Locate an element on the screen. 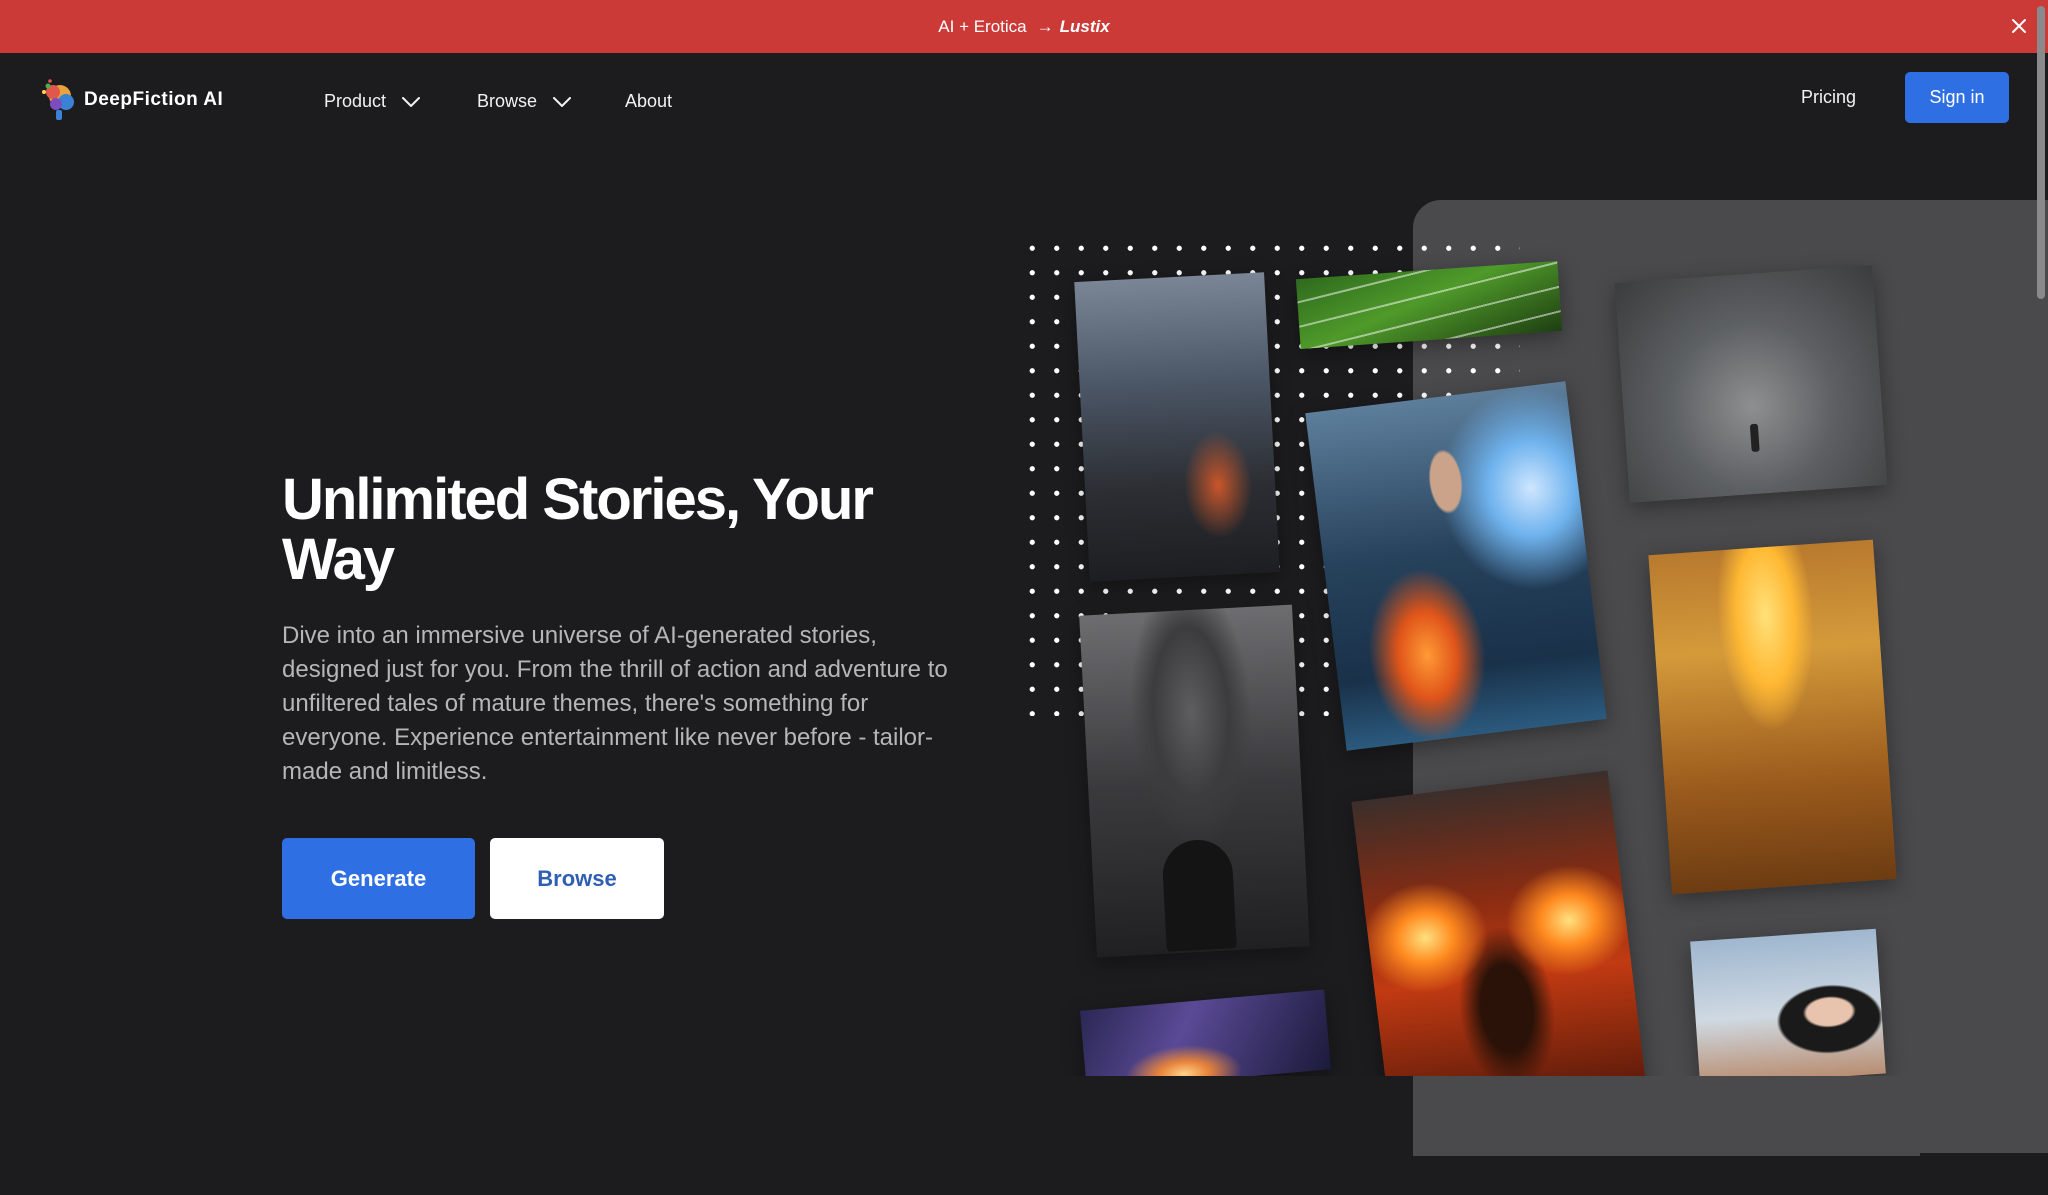 This screenshot has width=2048, height=1195. browse-button: Browse is located at coordinates (577, 878).